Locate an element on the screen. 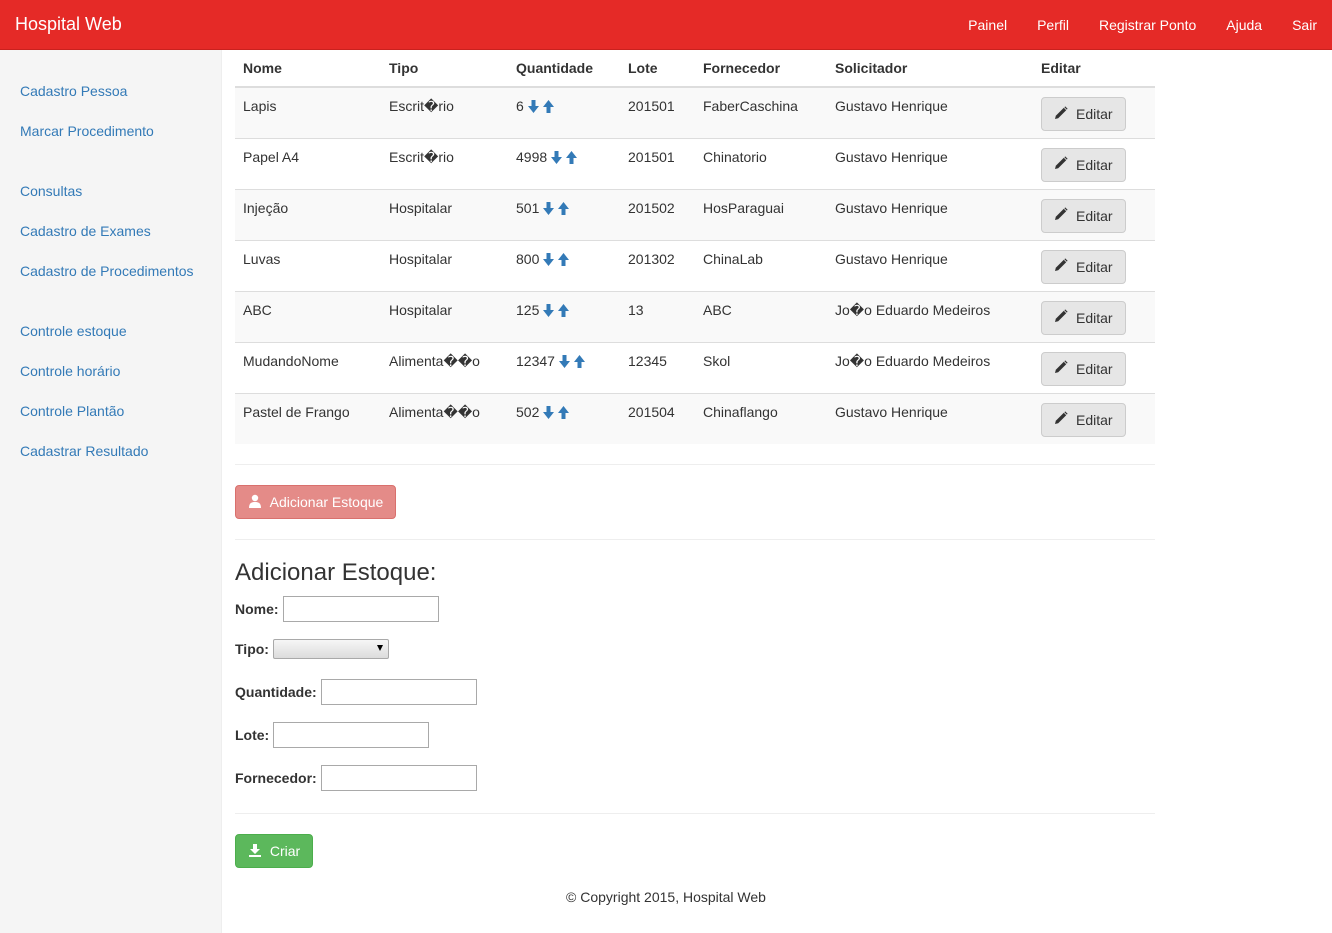 The width and height of the screenshot is (1332, 933). criar-button-label: Criar is located at coordinates (285, 851).